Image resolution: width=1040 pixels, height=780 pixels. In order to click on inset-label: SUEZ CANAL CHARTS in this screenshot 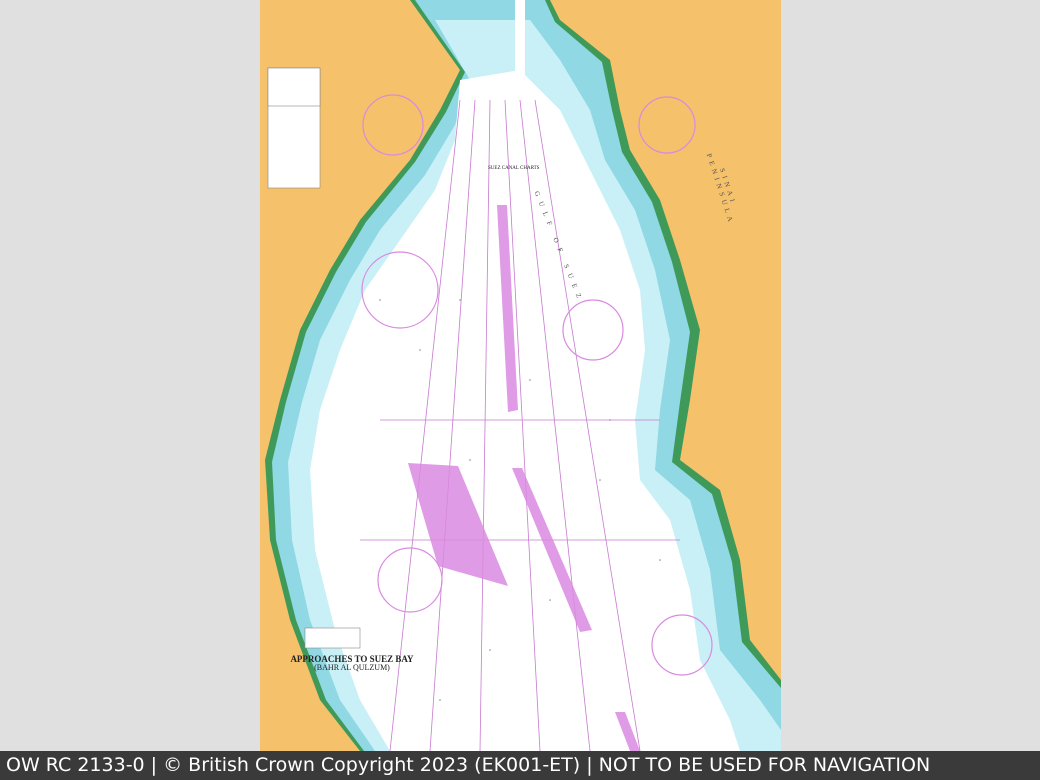, I will do `click(514, 168)`.